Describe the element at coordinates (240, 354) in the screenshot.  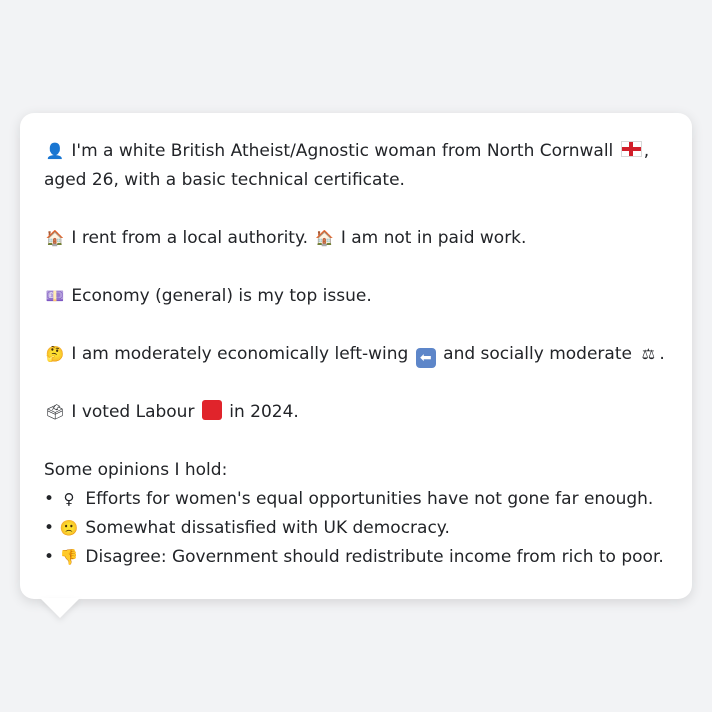
I see `economic-position-text: I am moderately economically left-wing` at that location.